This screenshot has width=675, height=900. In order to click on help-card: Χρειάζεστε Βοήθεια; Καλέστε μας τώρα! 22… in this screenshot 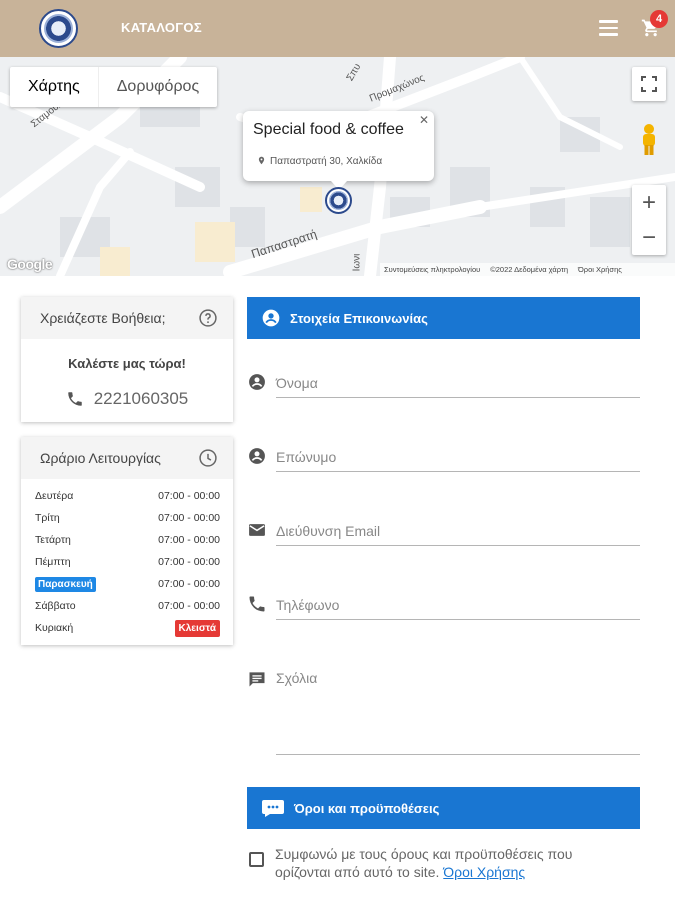, I will do `click(127, 359)`.